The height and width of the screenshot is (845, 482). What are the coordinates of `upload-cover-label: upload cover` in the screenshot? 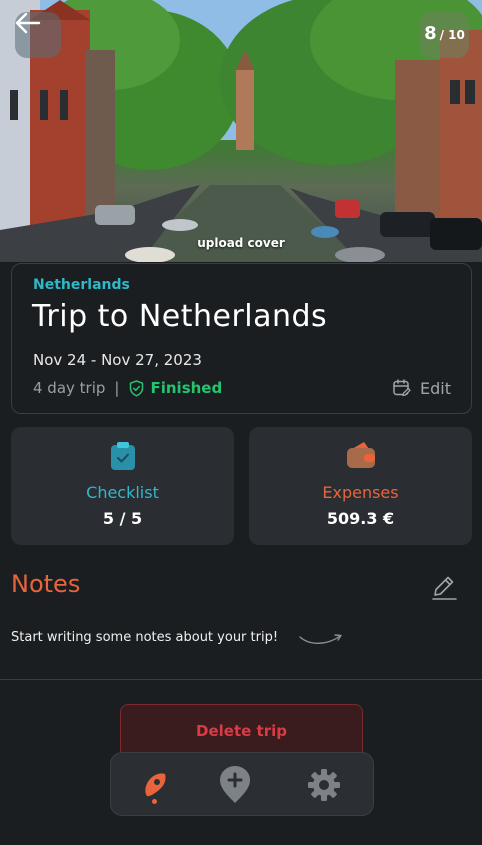 It's located at (241, 243).